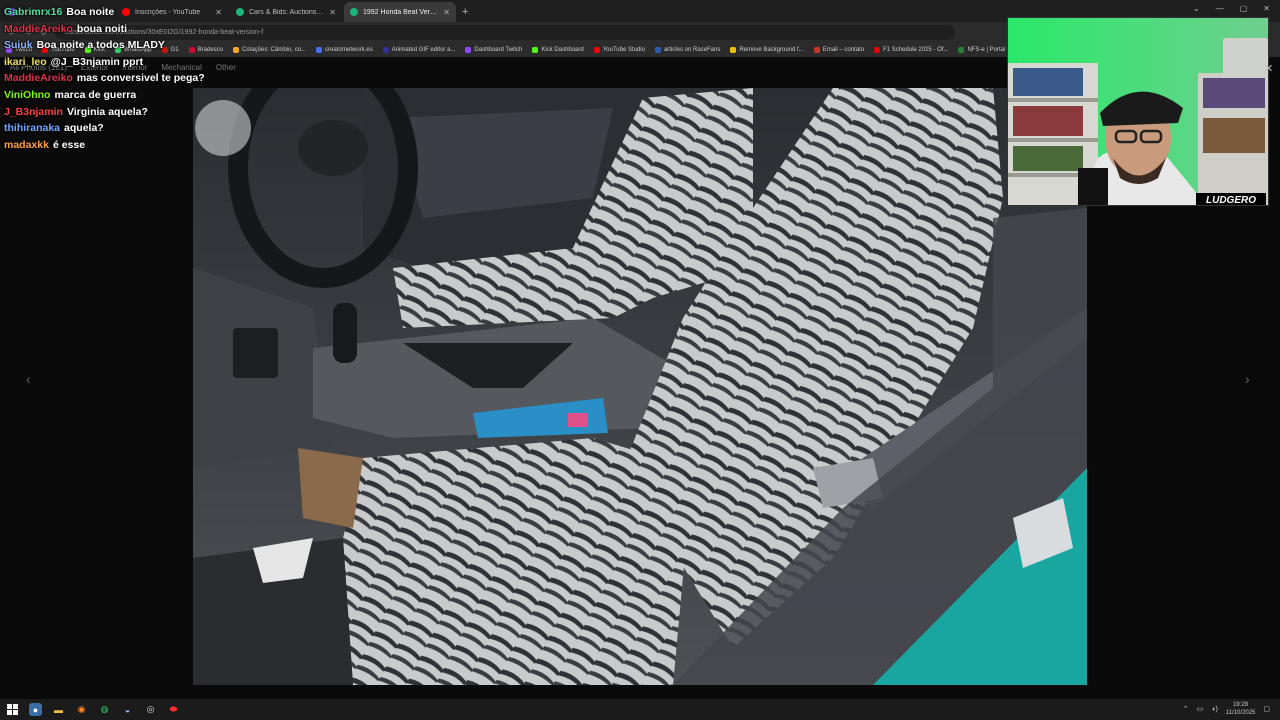 This screenshot has height=720, width=1280. I want to click on bookmark-label: creatornetwork.es, so click(349, 49).